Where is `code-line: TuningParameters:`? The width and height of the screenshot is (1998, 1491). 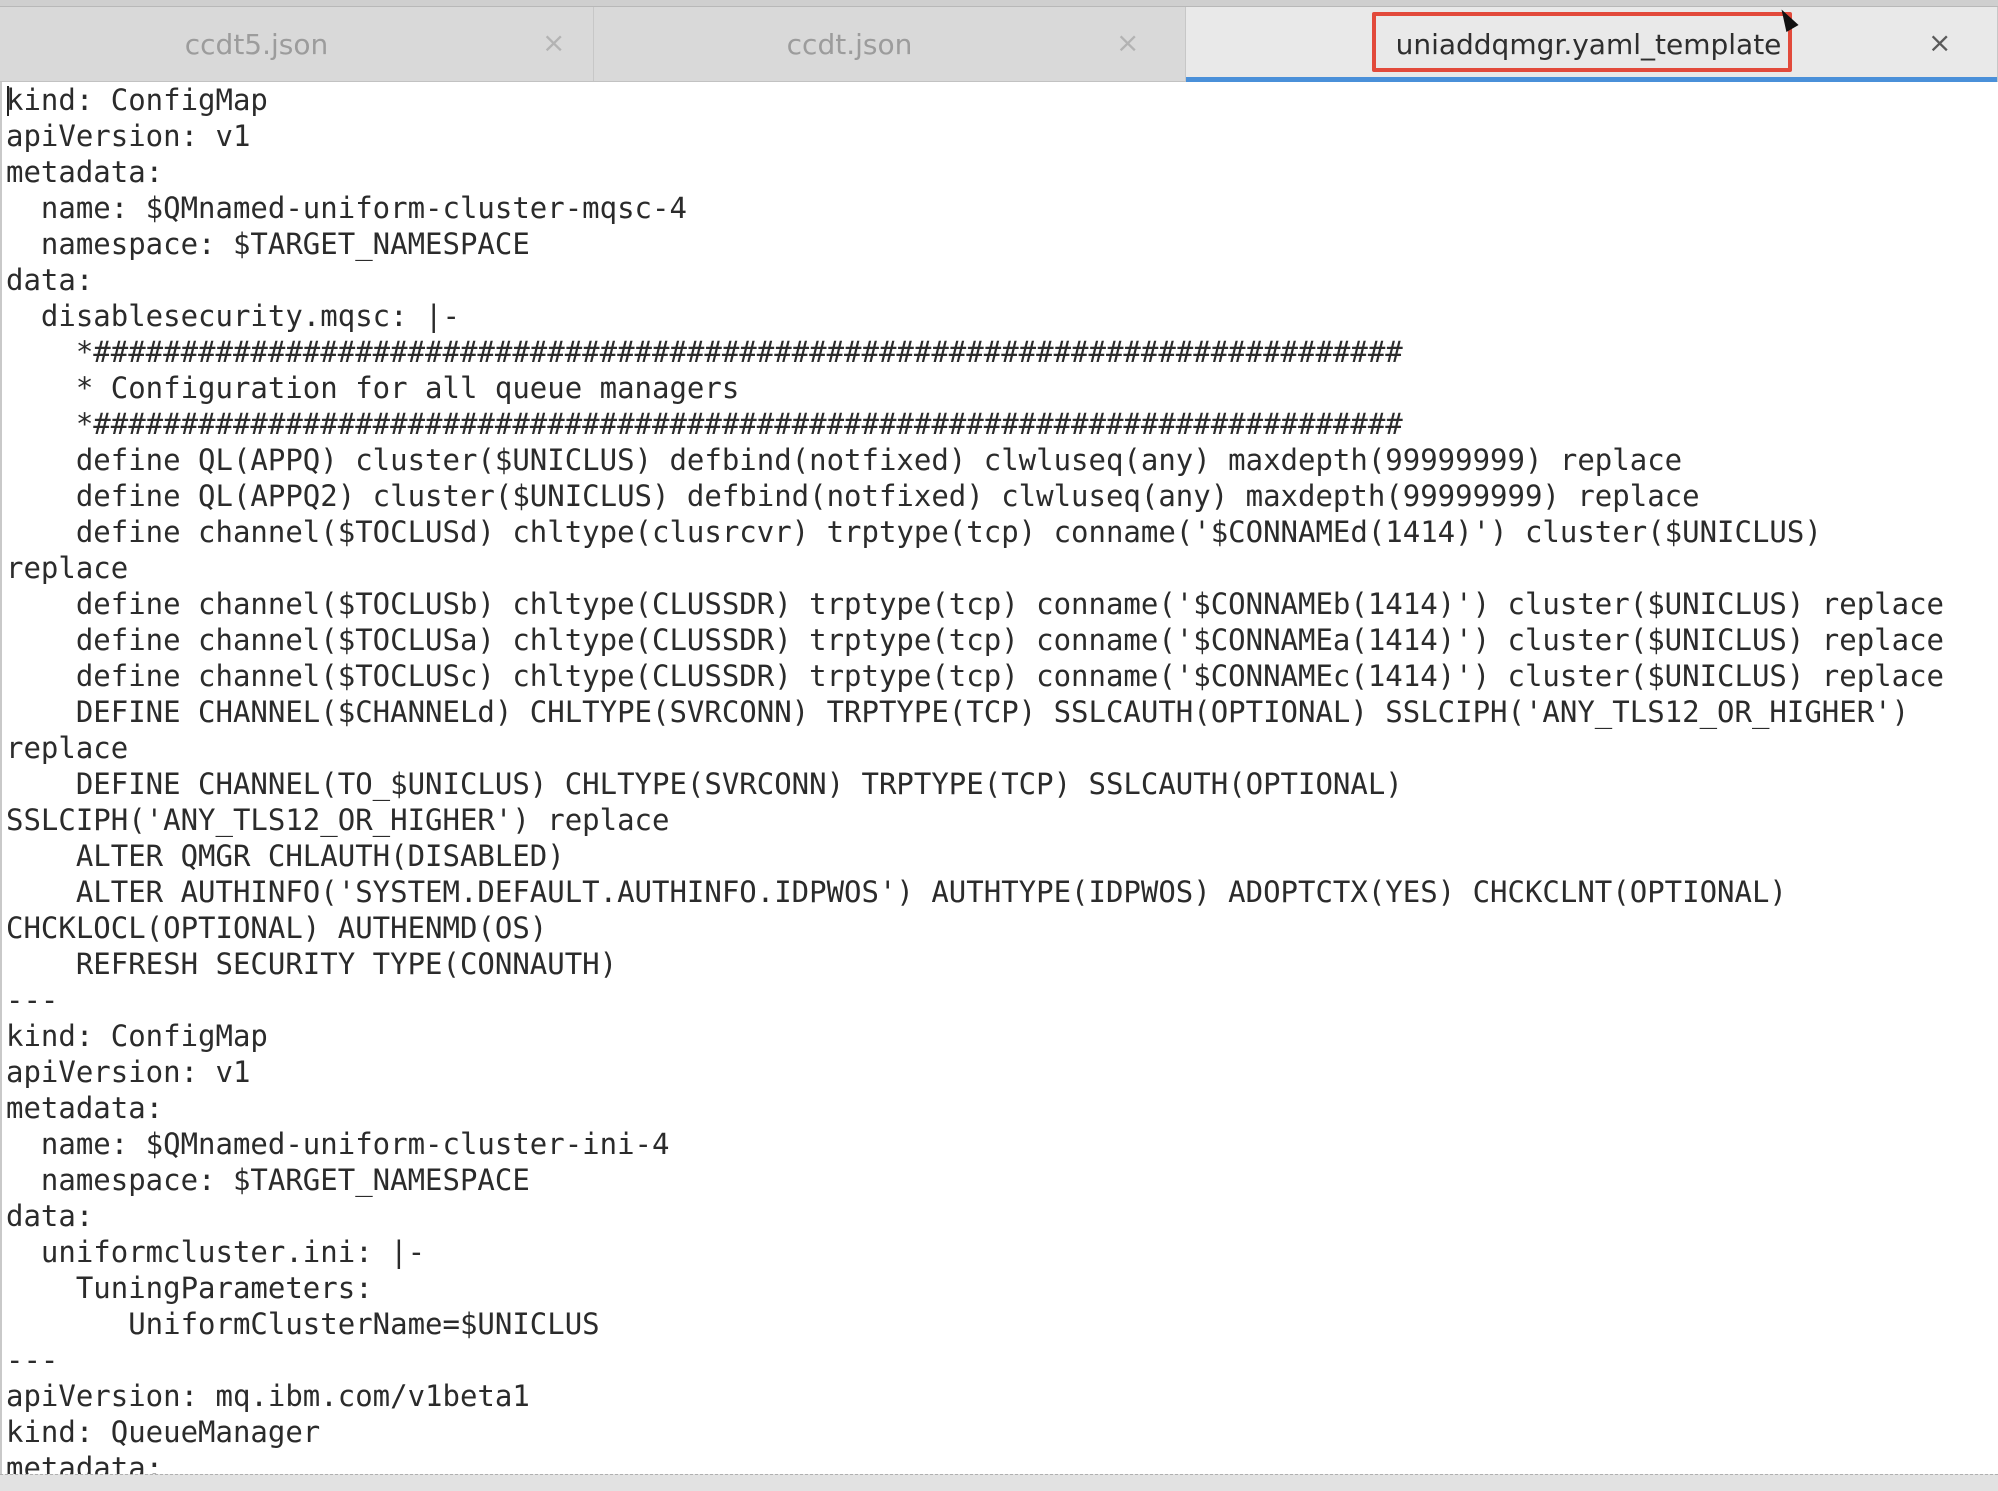
code-line: TuningParameters: is located at coordinates (189, 1288).